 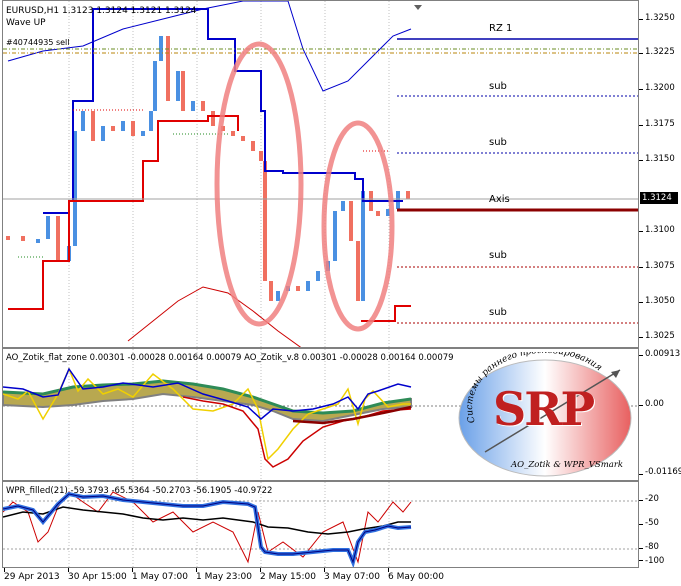 What do you see at coordinates (660, 18) in the screenshot?
I see `price-tick-label: 1.3250` at bounding box center [660, 18].